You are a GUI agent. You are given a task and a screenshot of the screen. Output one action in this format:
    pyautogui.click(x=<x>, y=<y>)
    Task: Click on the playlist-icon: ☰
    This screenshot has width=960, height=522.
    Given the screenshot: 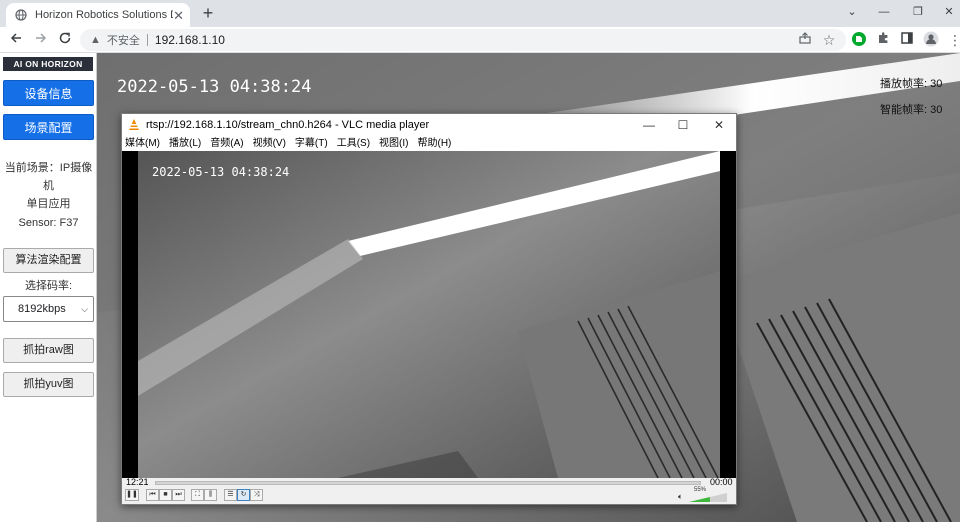 What is the action you would take?
    pyautogui.click(x=230, y=495)
    